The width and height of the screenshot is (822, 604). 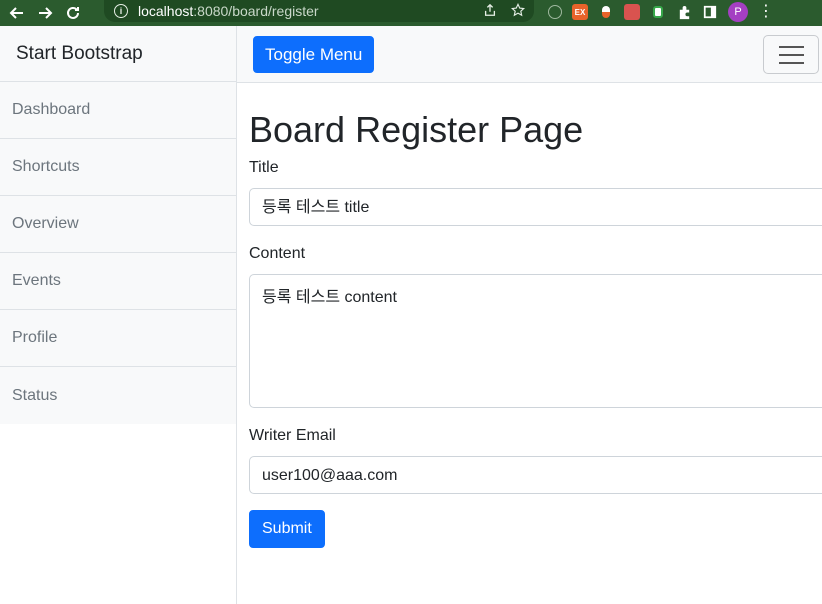 What do you see at coordinates (416, 129) in the screenshot?
I see `page-title: Board Register Page` at bounding box center [416, 129].